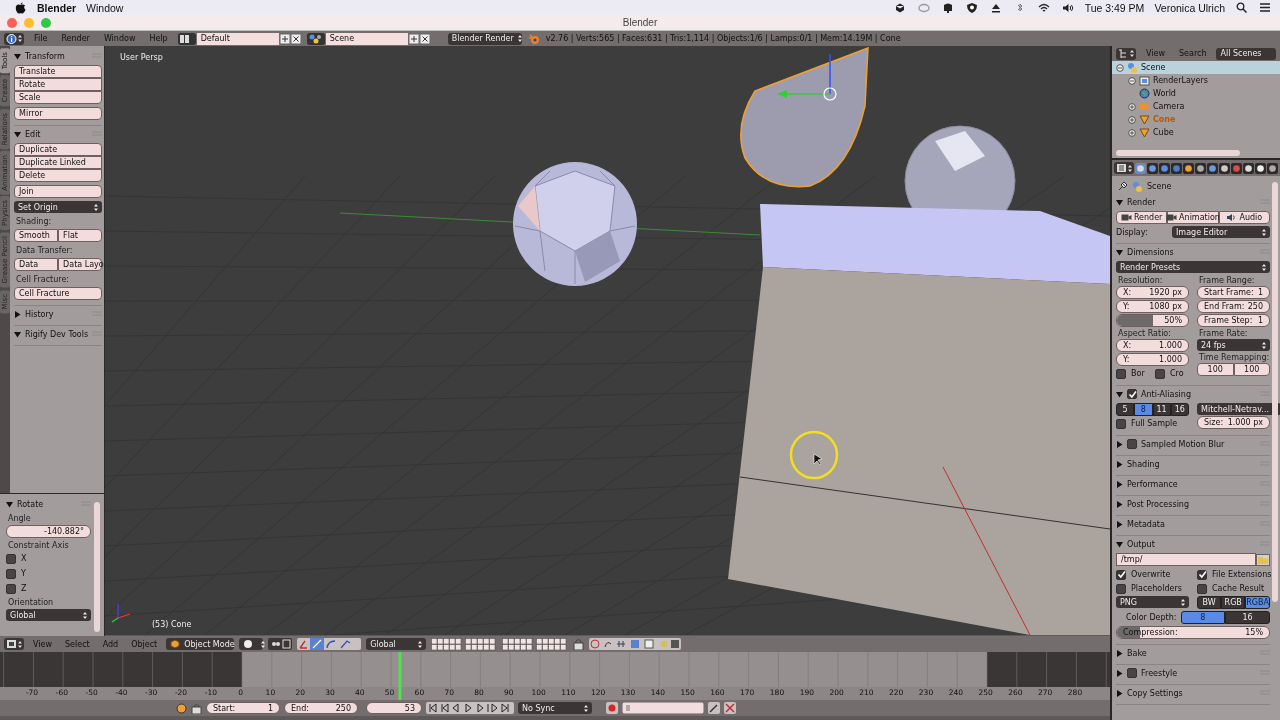  Describe the element at coordinates (251, 644) in the screenshot. I see `shading-dropdown` at that location.